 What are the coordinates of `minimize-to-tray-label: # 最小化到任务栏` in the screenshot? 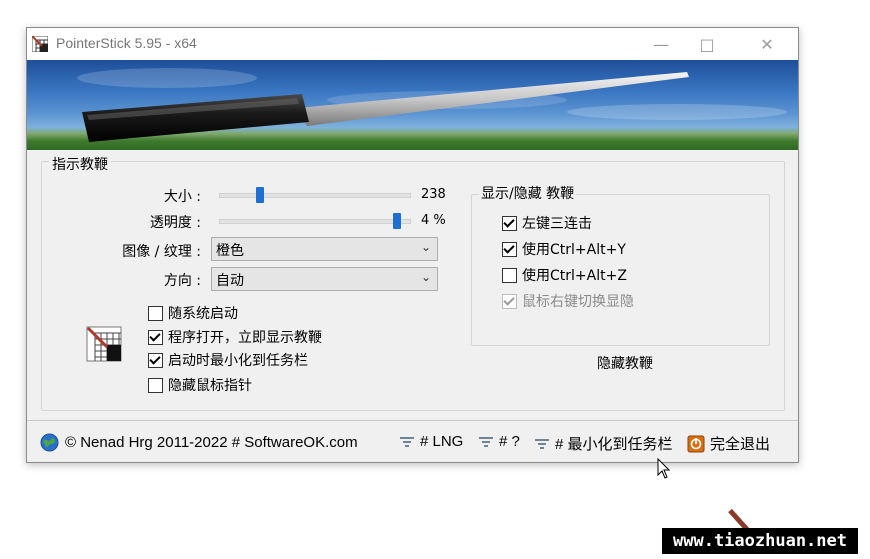 It's located at (614, 444).